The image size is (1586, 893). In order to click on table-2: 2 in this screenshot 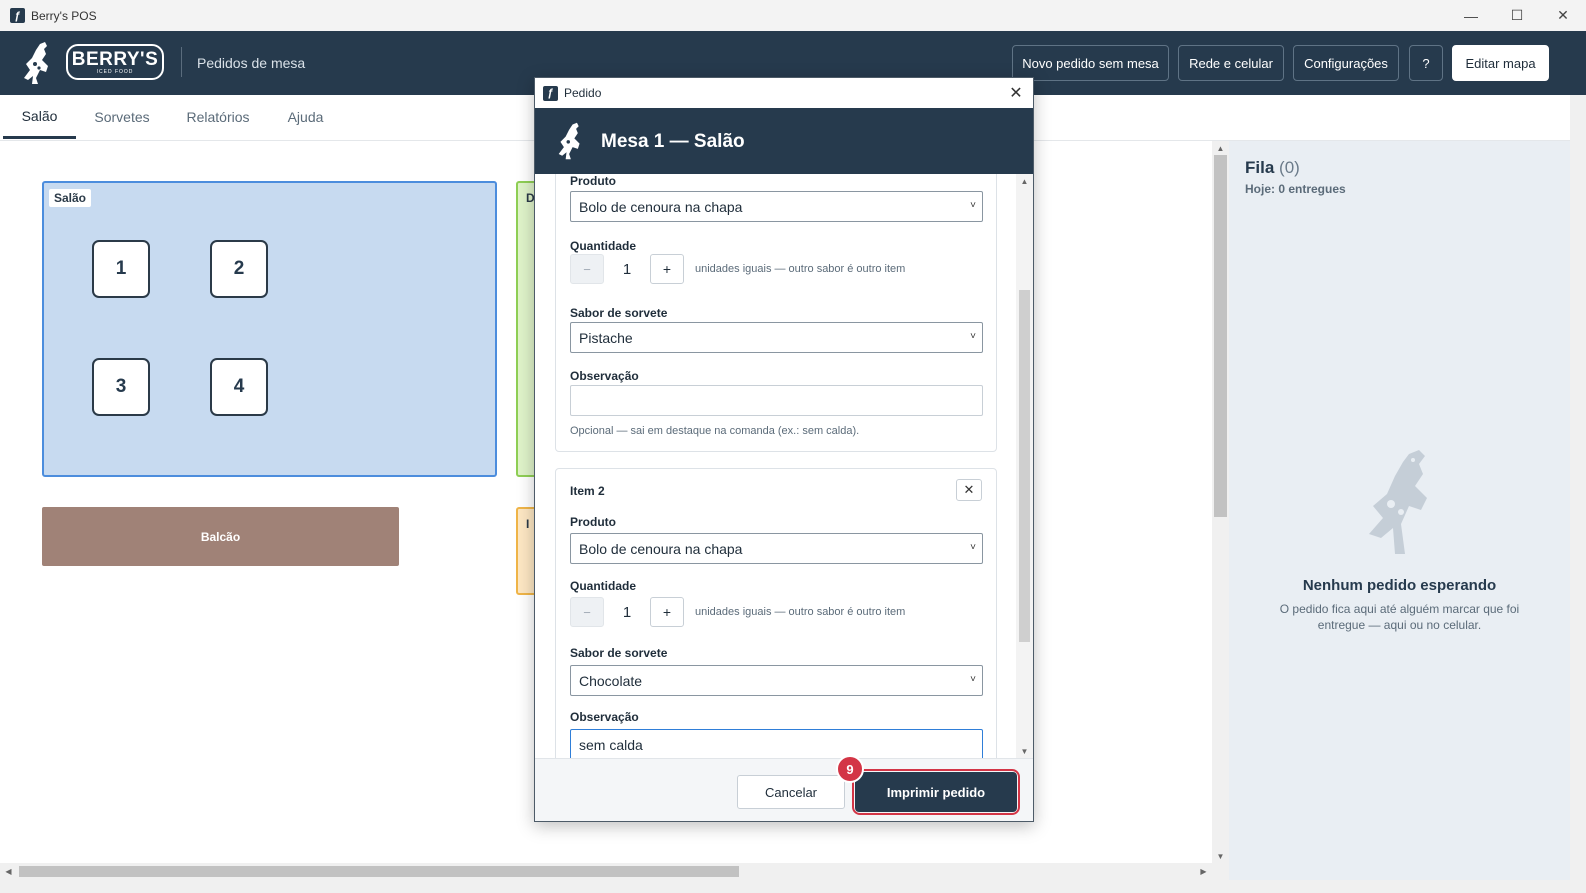, I will do `click(239, 269)`.